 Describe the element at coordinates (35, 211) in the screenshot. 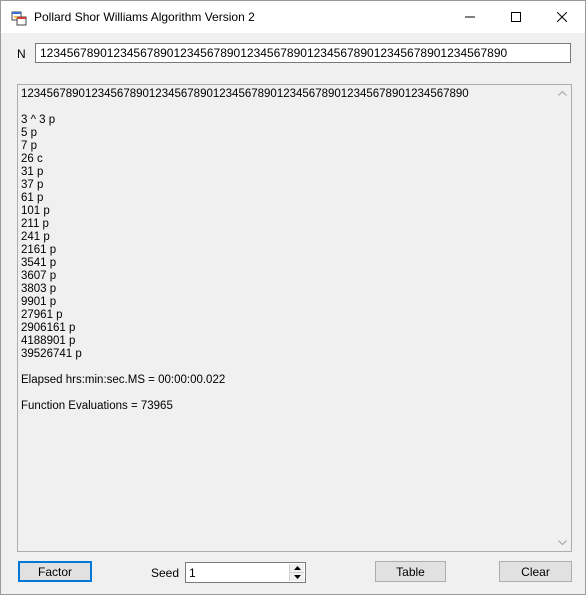

I see `factor-line: 101 p` at that location.